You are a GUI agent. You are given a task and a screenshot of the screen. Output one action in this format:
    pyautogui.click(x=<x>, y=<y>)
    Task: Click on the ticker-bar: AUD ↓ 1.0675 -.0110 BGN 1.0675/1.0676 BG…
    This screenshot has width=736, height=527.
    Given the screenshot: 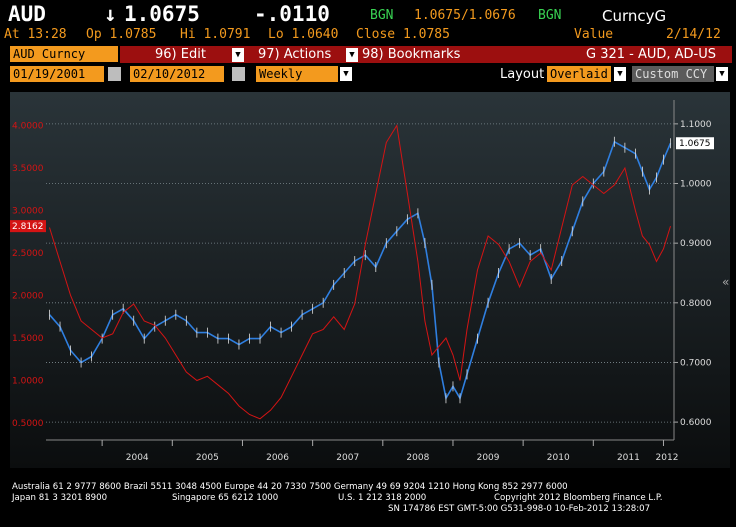 What is the action you would take?
    pyautogui.click(x=368, y=13)
    